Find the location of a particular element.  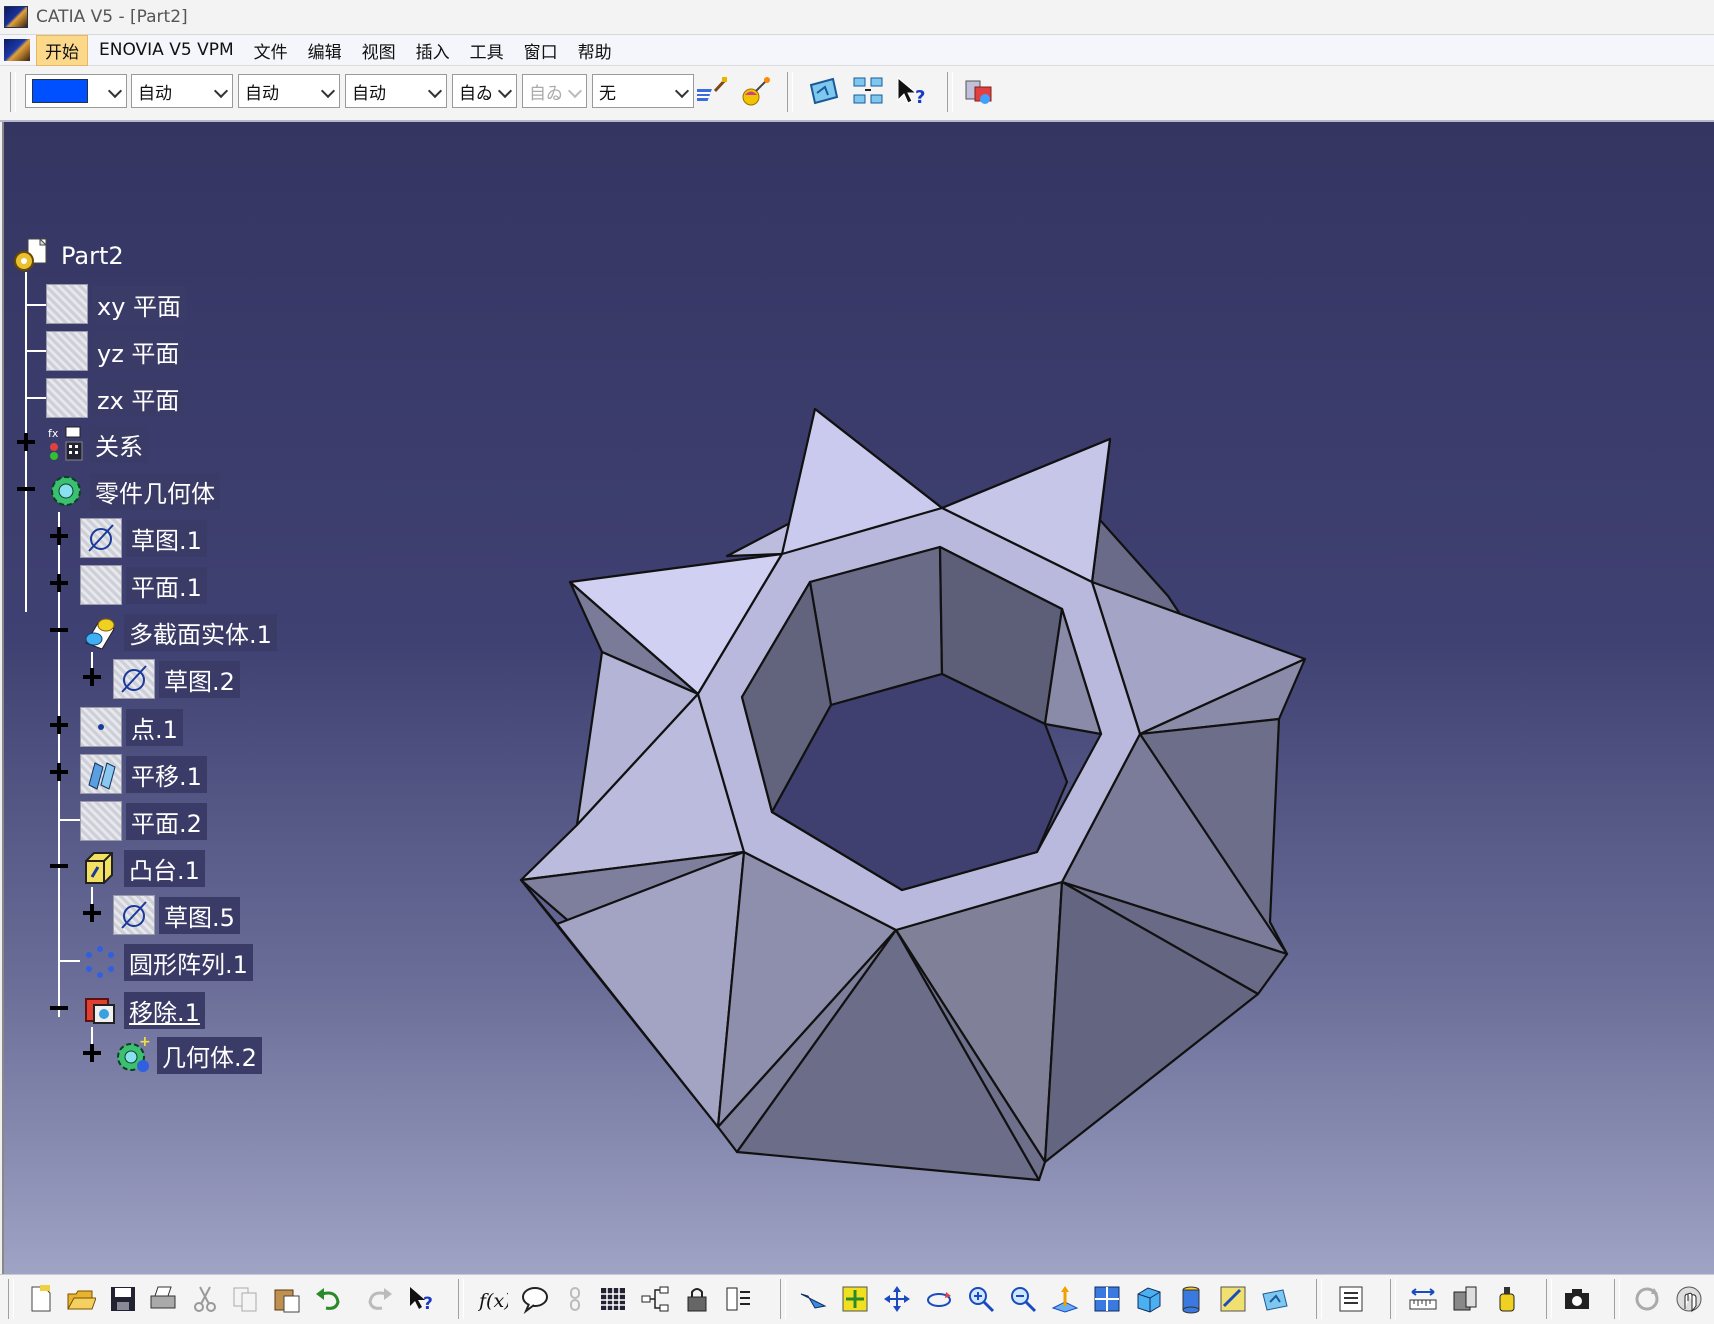

tree-node-multi-section-solid-1: 多截面实体.1 is located at coordinates (178, 632).